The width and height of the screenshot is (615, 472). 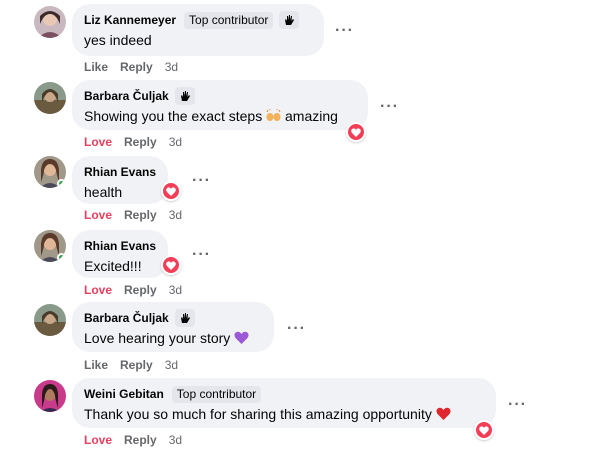 I want to click on author-name: Weini Gebitan, so click(x=124, y=394).